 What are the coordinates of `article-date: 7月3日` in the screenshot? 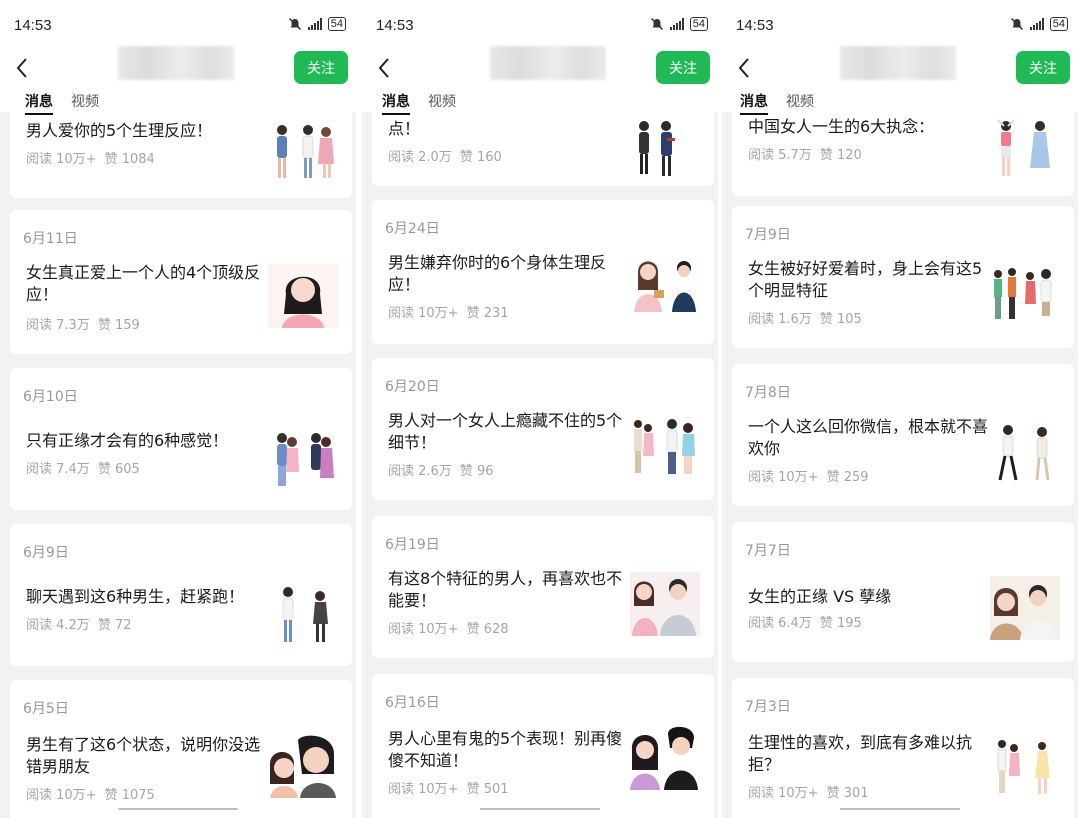 It's located at (768, 707).